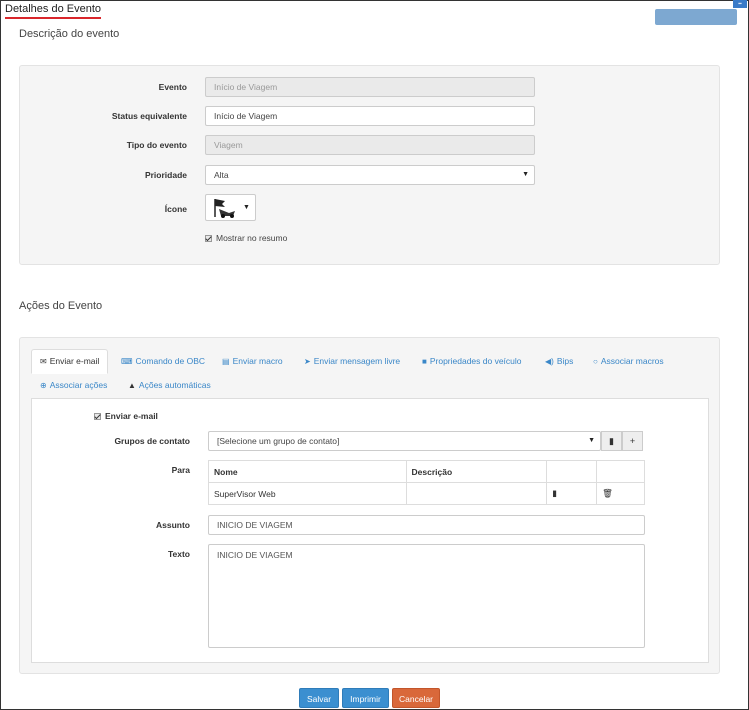 The image size is (749, 710). I want to click on tab-bips: ◀) Bips, so click(559, 361).